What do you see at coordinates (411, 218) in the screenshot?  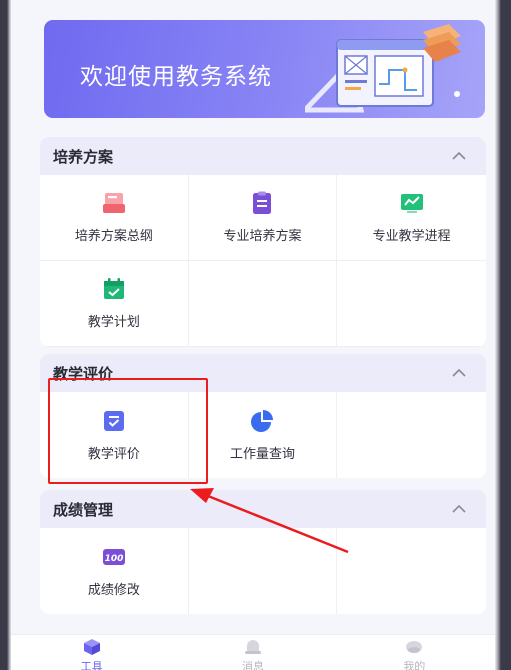 I see `menu-item-major-teaching-progress: 专业教学进程` at bounding box center [411, 218].